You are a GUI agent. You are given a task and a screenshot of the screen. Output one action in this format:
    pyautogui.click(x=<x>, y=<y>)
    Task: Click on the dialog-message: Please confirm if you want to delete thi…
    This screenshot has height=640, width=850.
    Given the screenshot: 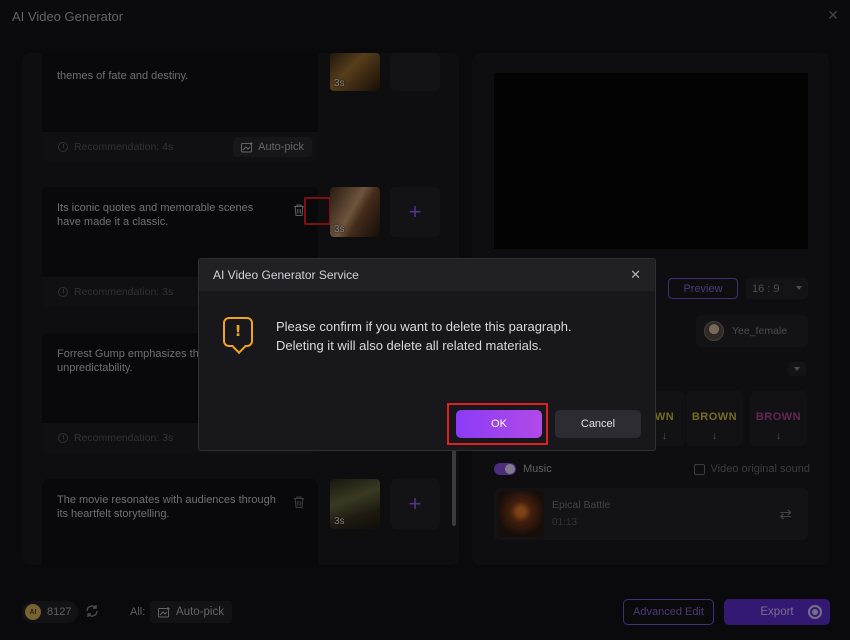 What is the action you would take?
    pyautogui.click(x=424, y=336)
    